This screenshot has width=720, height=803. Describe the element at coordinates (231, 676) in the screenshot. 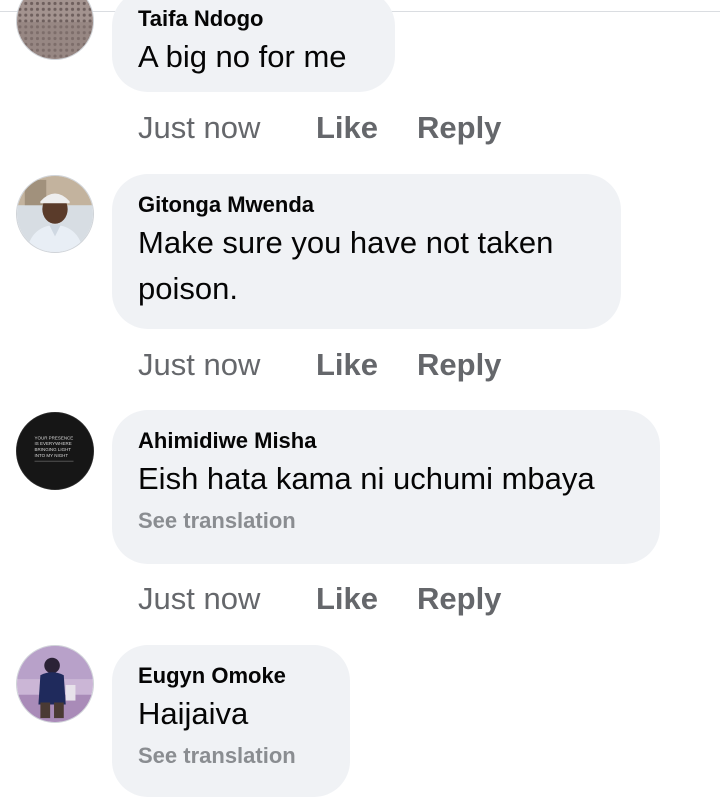

I see `comment-author: Eugyn Omoke` at that location.